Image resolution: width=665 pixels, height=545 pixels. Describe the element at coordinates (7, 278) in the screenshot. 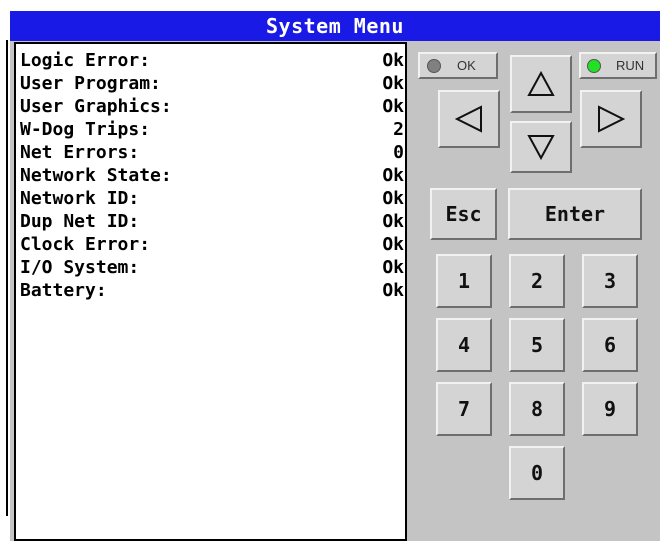

I see `frame-left-edge` at that location.